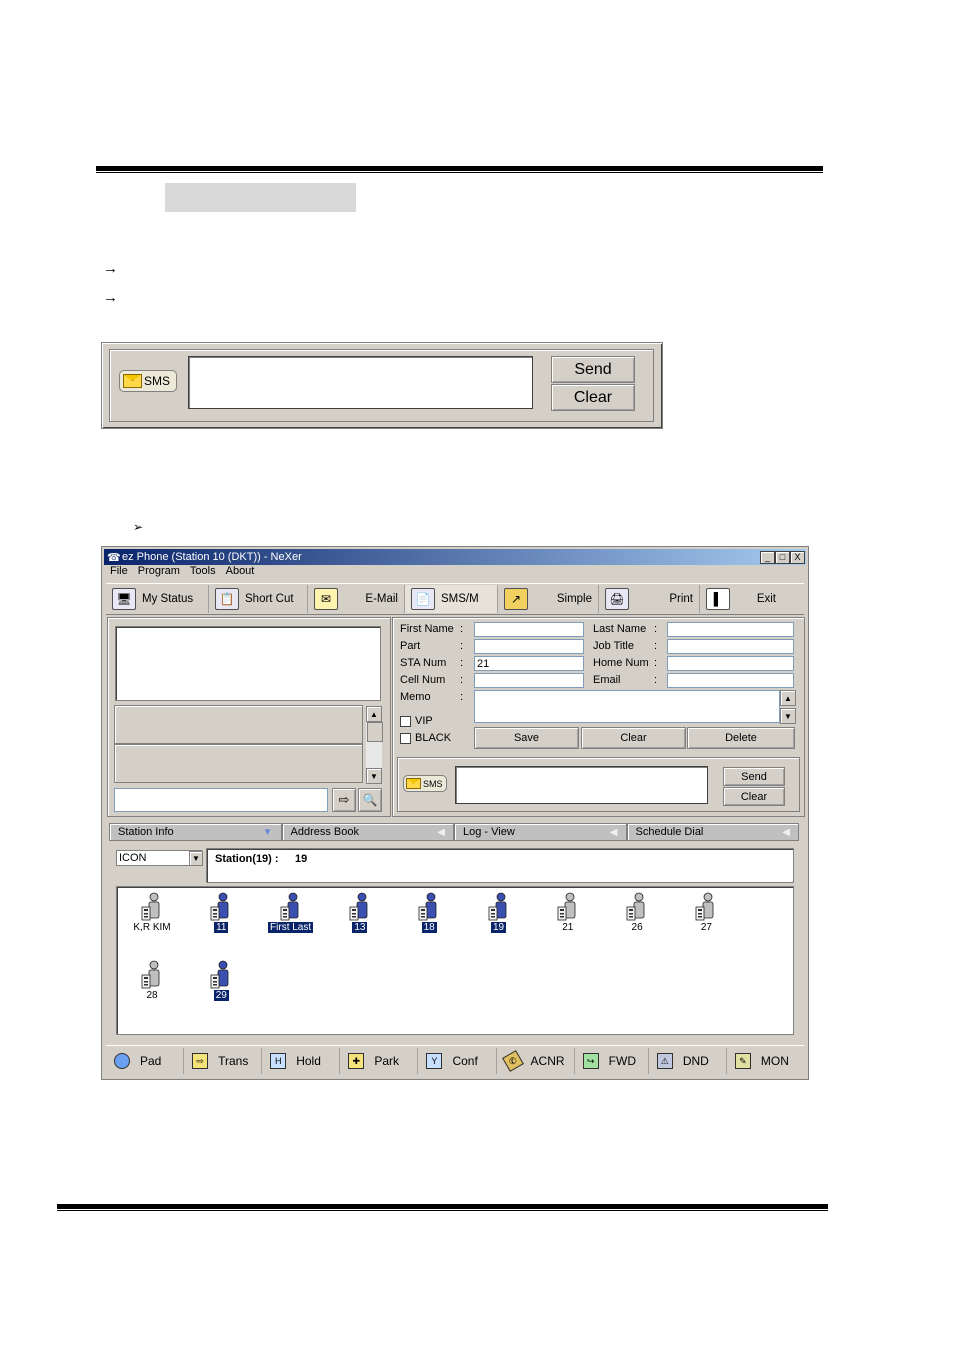 This screenshot has height=1351, width=954. What do you see at coordinates (425, 738) in the screenshot?
I see `black-checkbox: BLACK` at bounding box center [425, 738].